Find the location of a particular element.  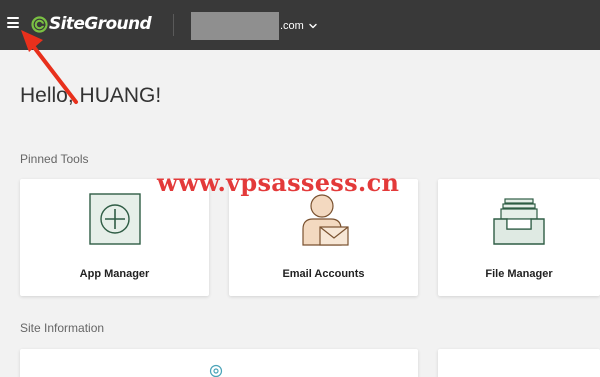

domain-selector: .com is located at coordinates (254, 26).